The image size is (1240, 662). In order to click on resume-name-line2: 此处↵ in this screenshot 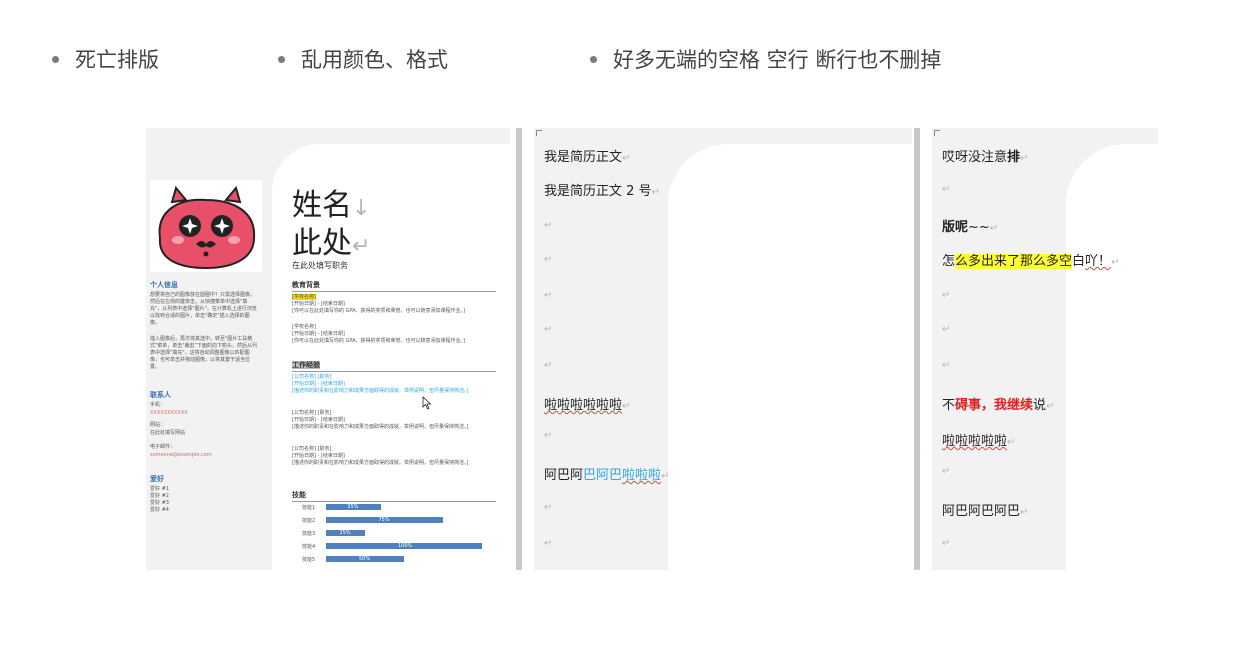, I will do `click(331, 243)`.